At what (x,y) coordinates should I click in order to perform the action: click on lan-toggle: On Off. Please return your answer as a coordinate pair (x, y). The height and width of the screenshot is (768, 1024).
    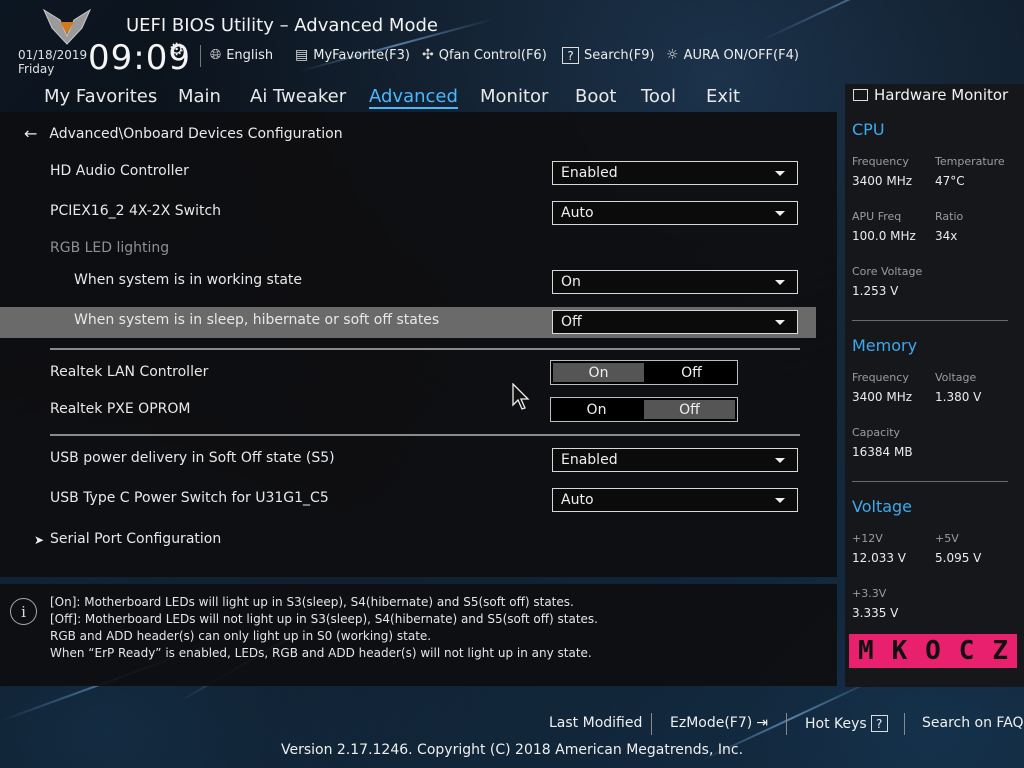
    Looking at the image, I should click on (644, 372).